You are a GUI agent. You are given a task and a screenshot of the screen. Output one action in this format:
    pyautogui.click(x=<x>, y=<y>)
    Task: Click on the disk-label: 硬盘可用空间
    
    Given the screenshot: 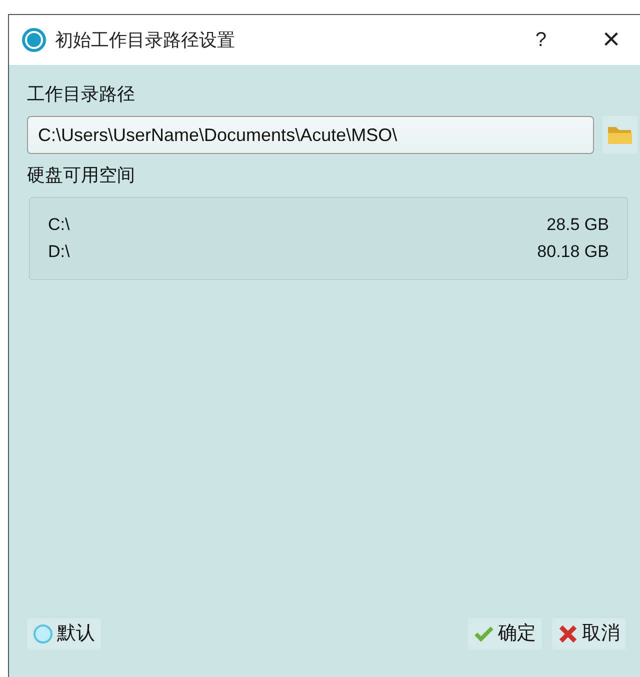 What is the action you would take?
    pyautogui.click(x=81, y=175)
    